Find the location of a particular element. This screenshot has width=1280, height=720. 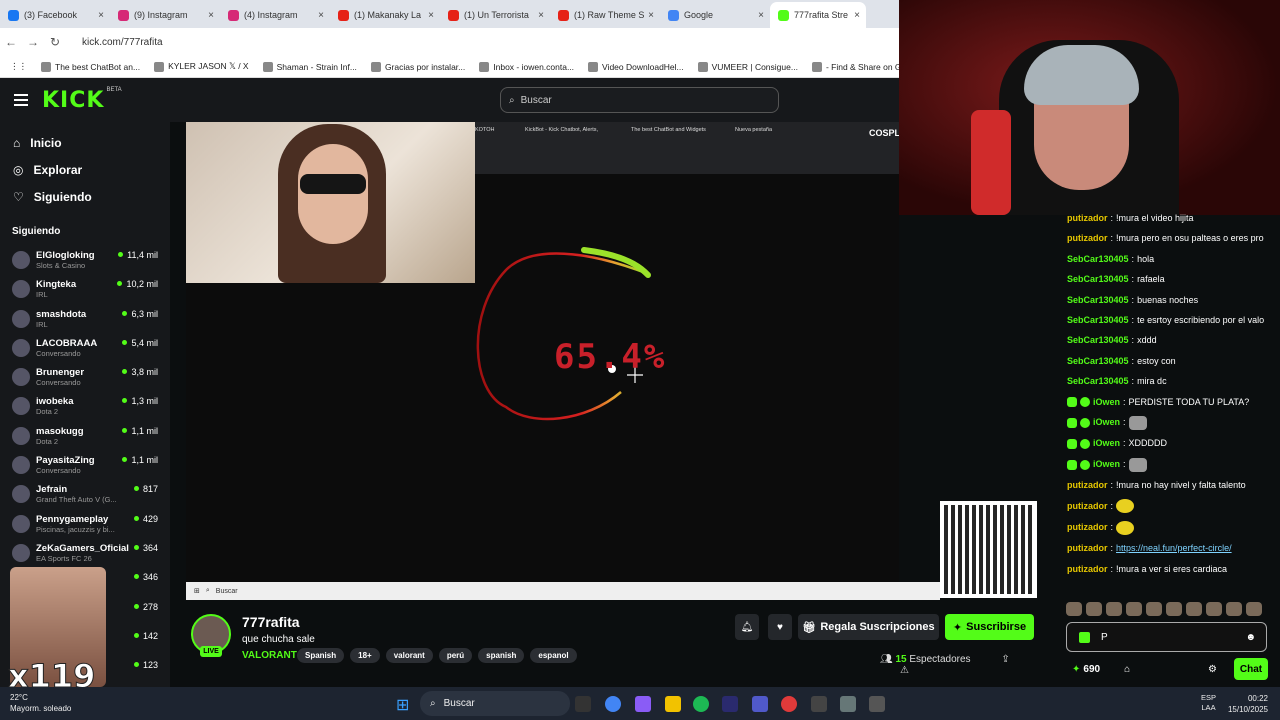

store-icon: ⌂ is located at coordinates (1127, 669).